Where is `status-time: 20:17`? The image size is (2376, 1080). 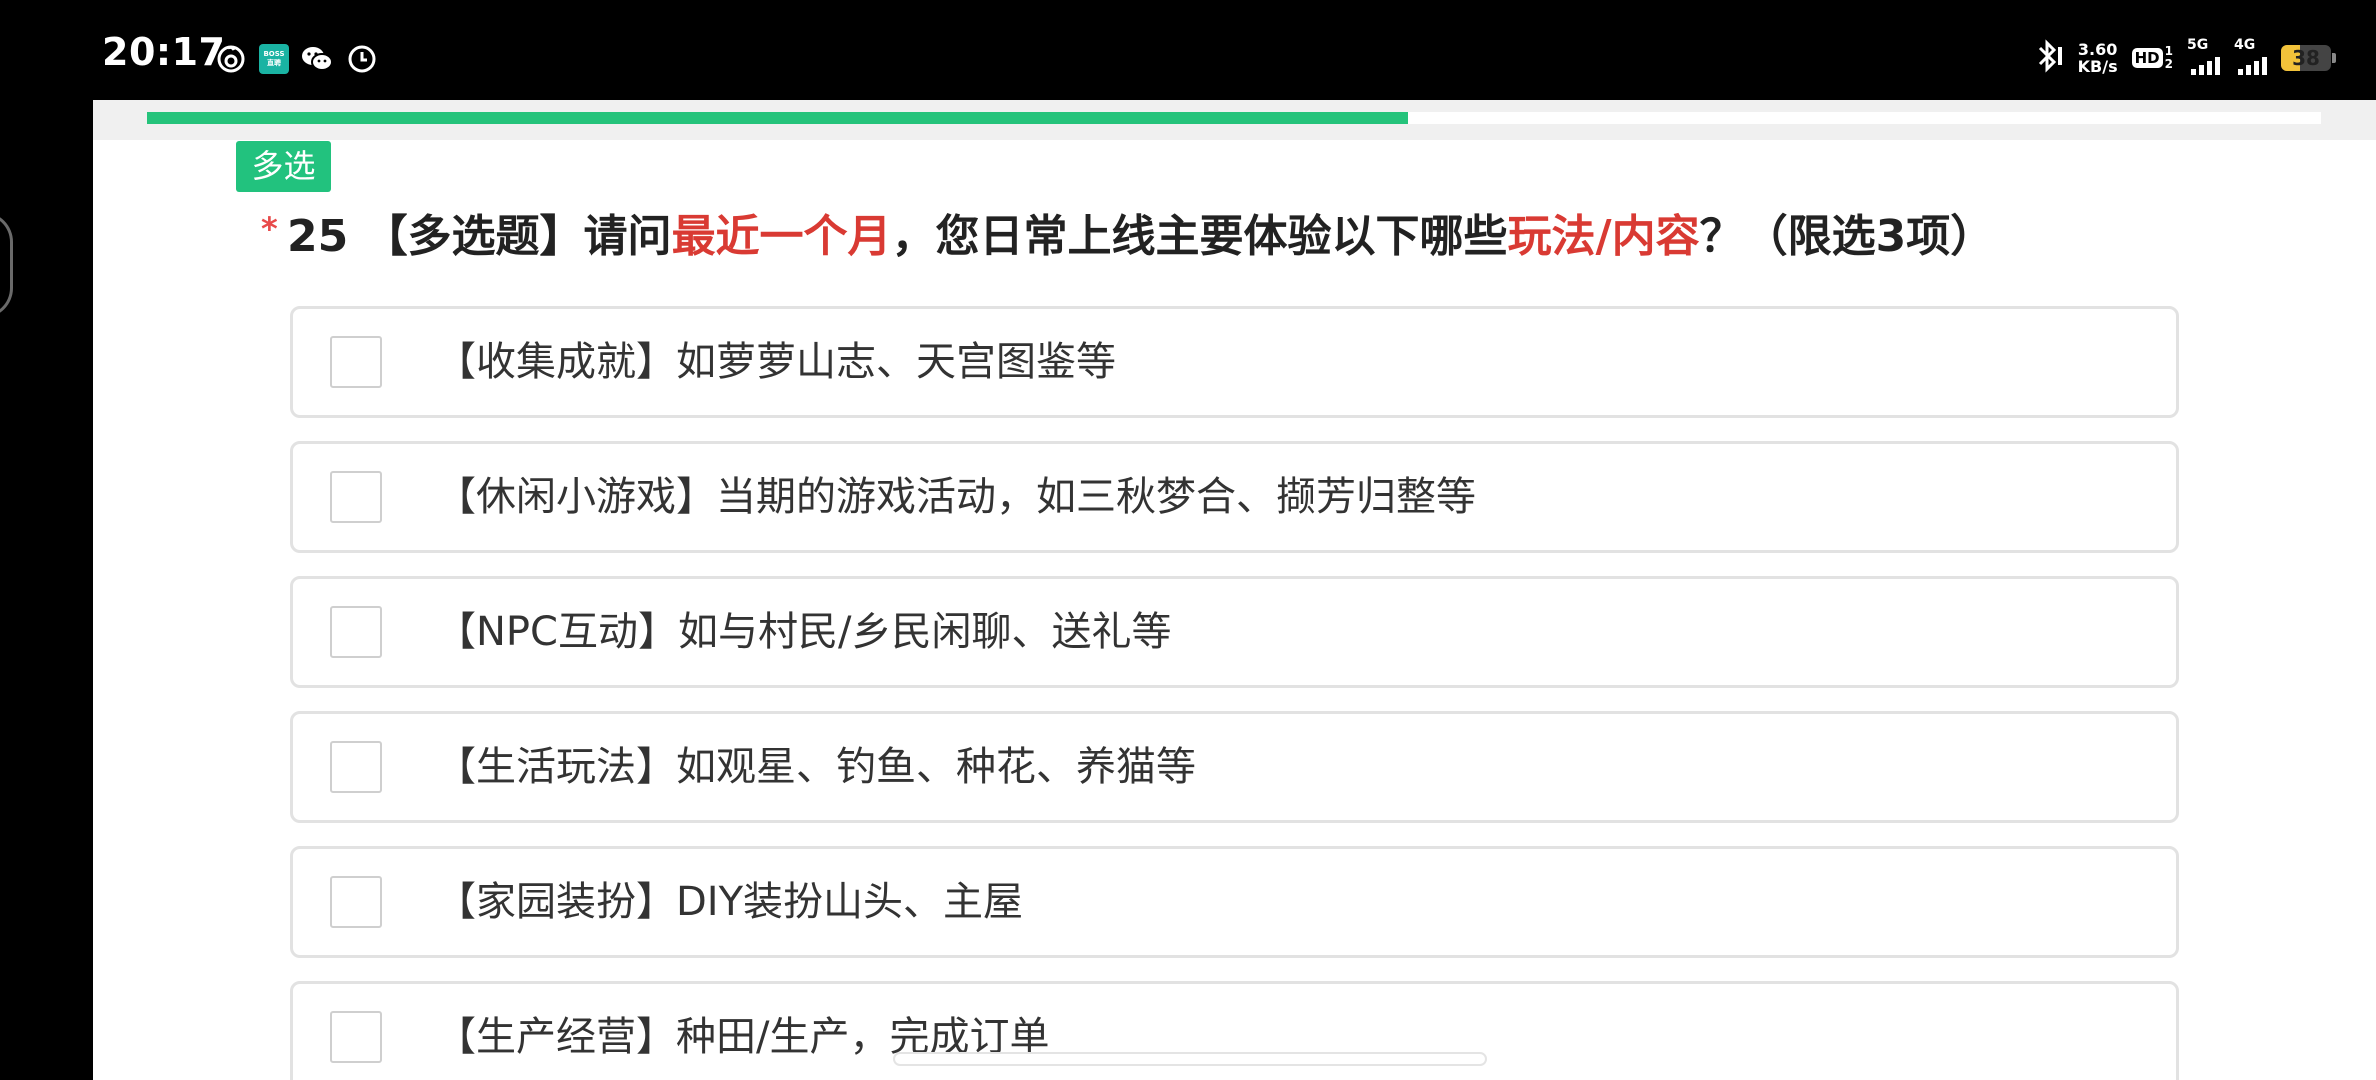 status-time: 20:17 is located at coordinates (164, 52).